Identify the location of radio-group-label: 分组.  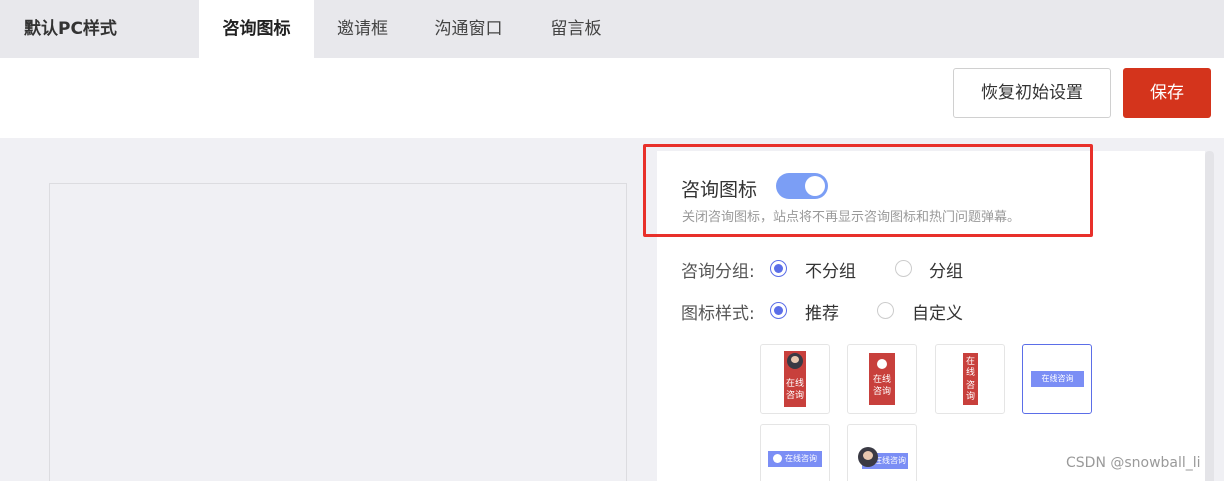
(946, 269).